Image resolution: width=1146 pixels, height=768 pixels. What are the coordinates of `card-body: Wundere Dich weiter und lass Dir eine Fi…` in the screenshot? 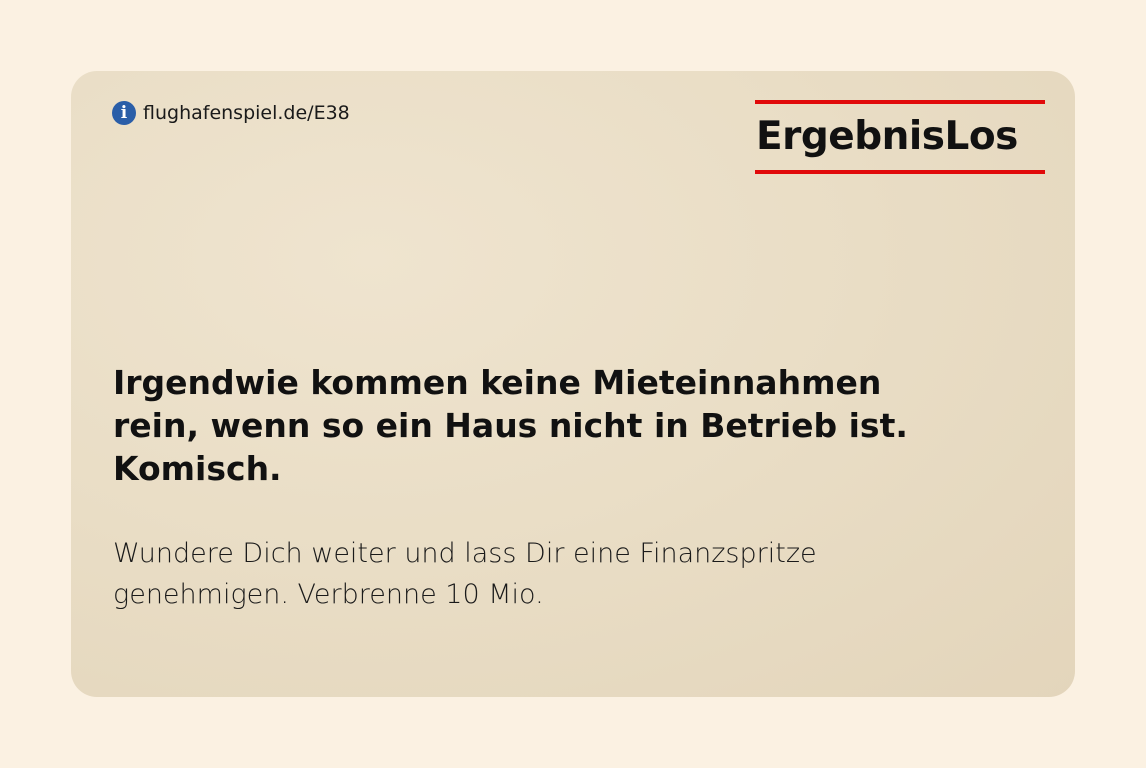 It's located at (465, 574).